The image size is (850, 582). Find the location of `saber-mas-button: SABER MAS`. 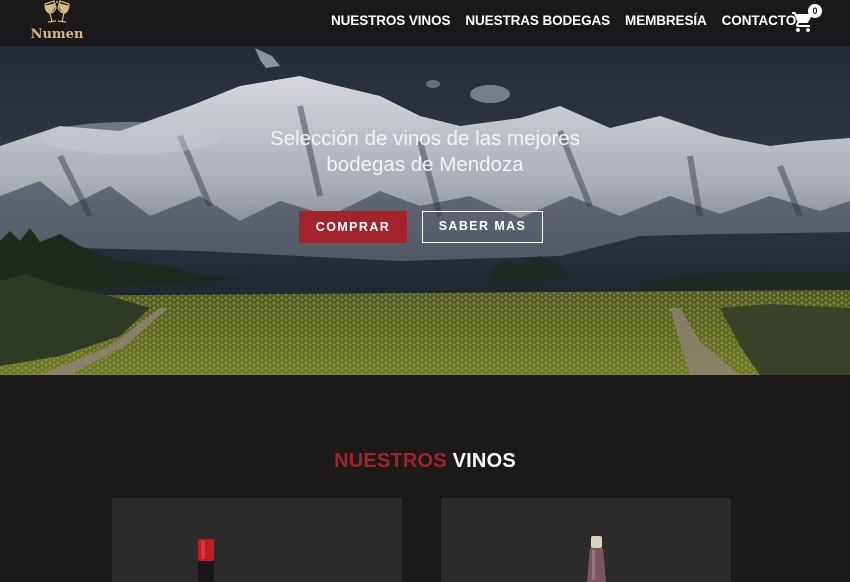

saber-mas-button: SABER MAS is located at coordinates (482, 227).